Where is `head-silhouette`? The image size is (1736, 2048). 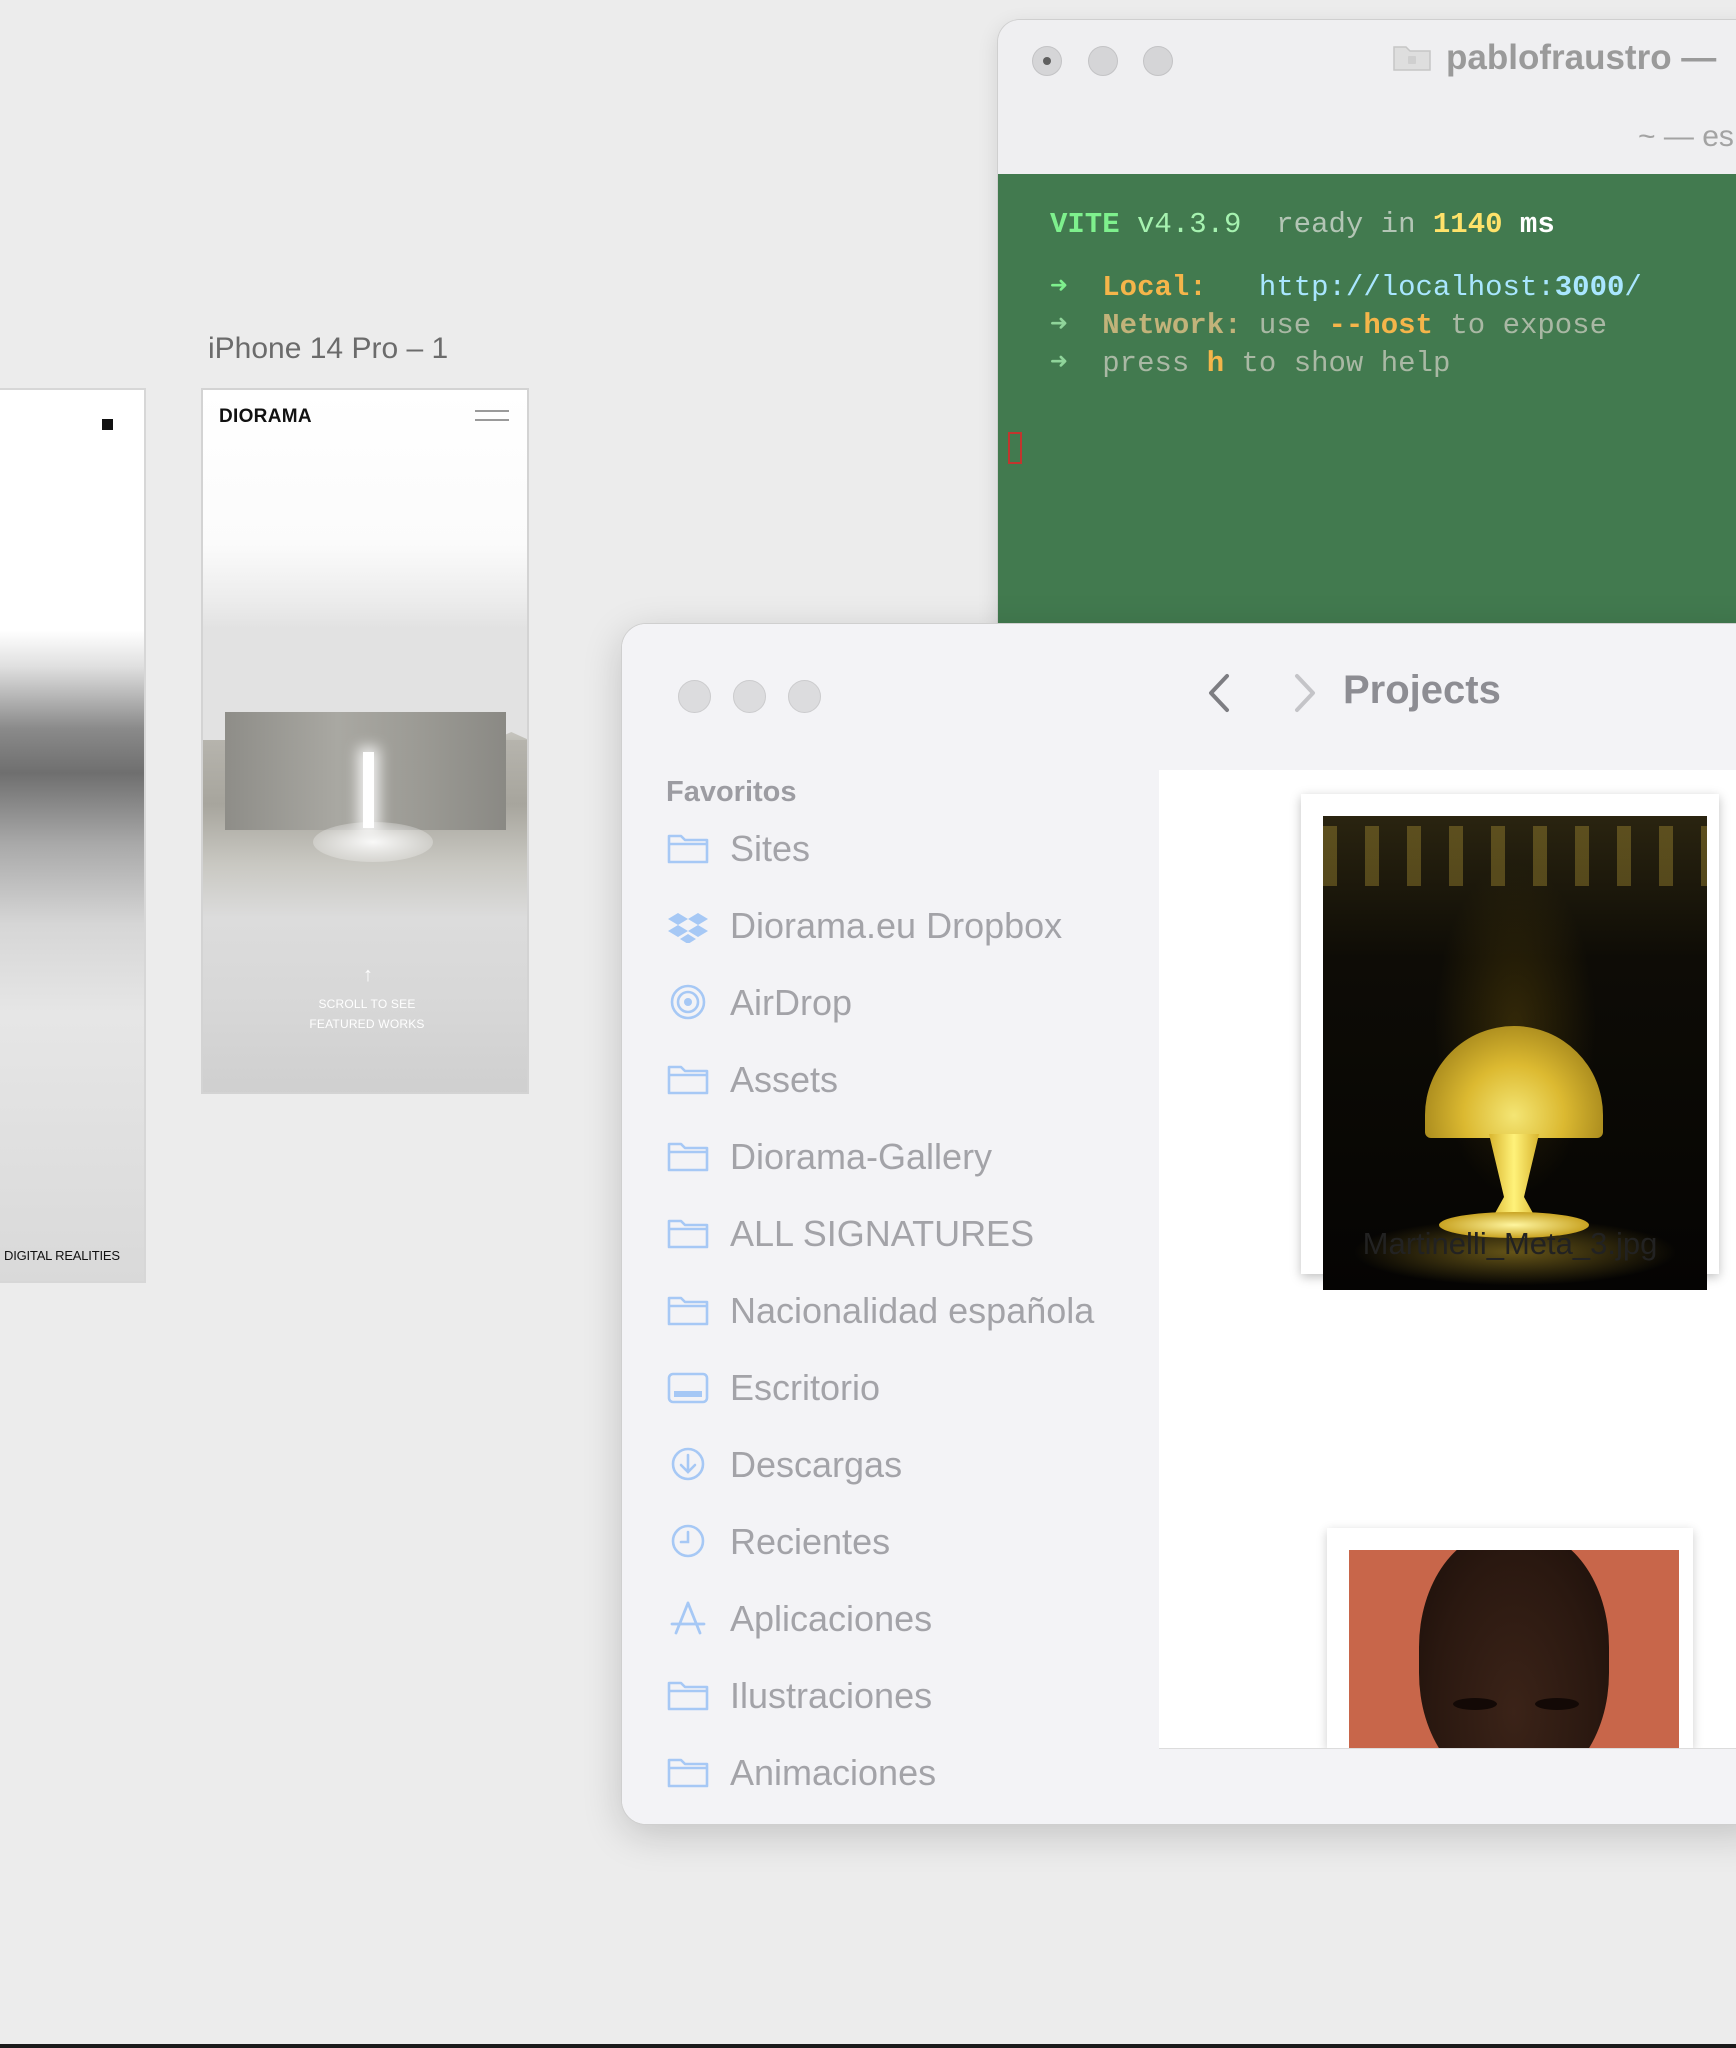 head-silhouette is located at coordinates (1514, 1649).